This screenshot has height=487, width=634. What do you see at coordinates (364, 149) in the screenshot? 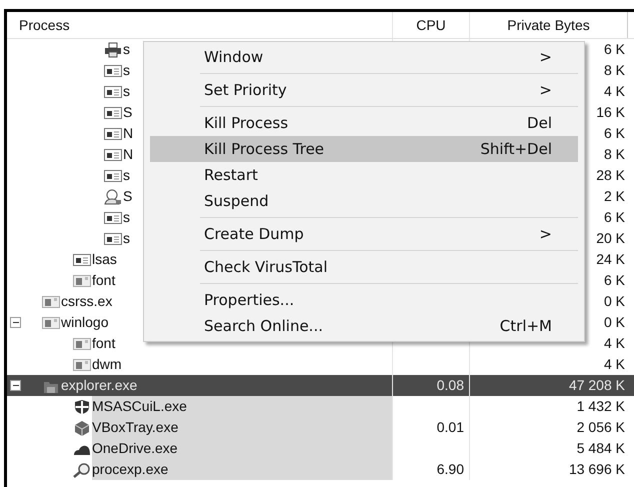
I see `menu-item: Kill Process Tree Shift+Del` at bounding box center [364, 149].